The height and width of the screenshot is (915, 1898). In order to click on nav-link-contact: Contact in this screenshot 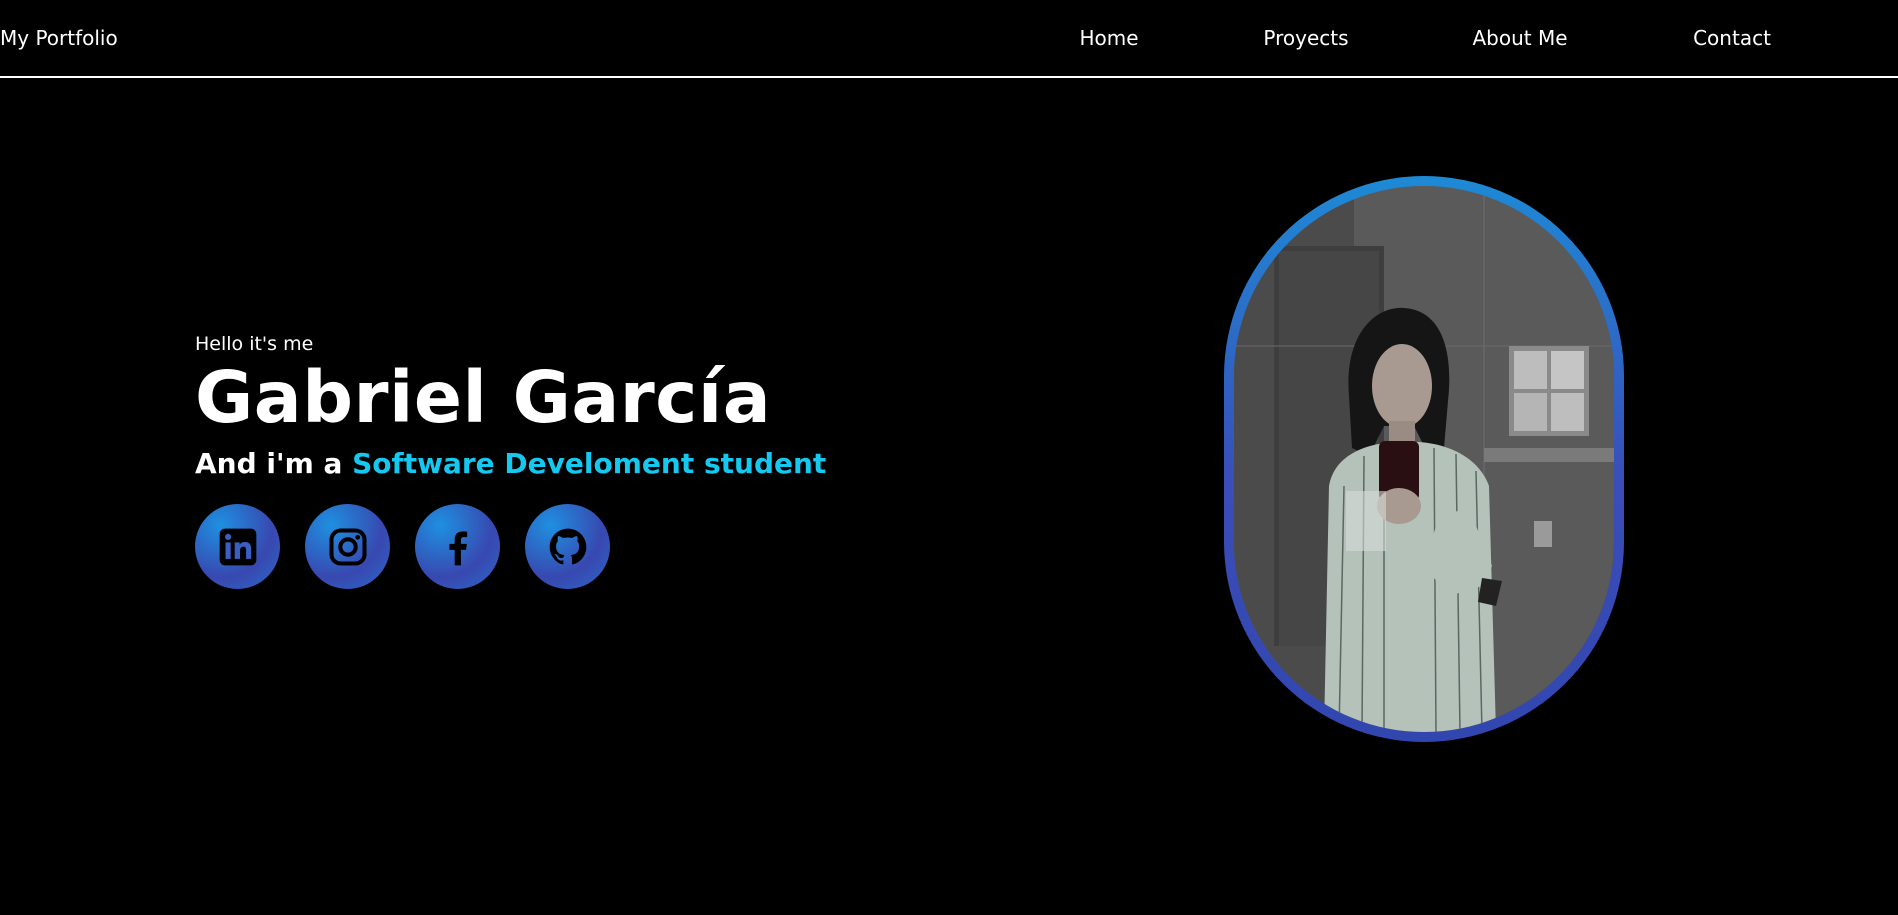, I will do `click(1732, 38)`.